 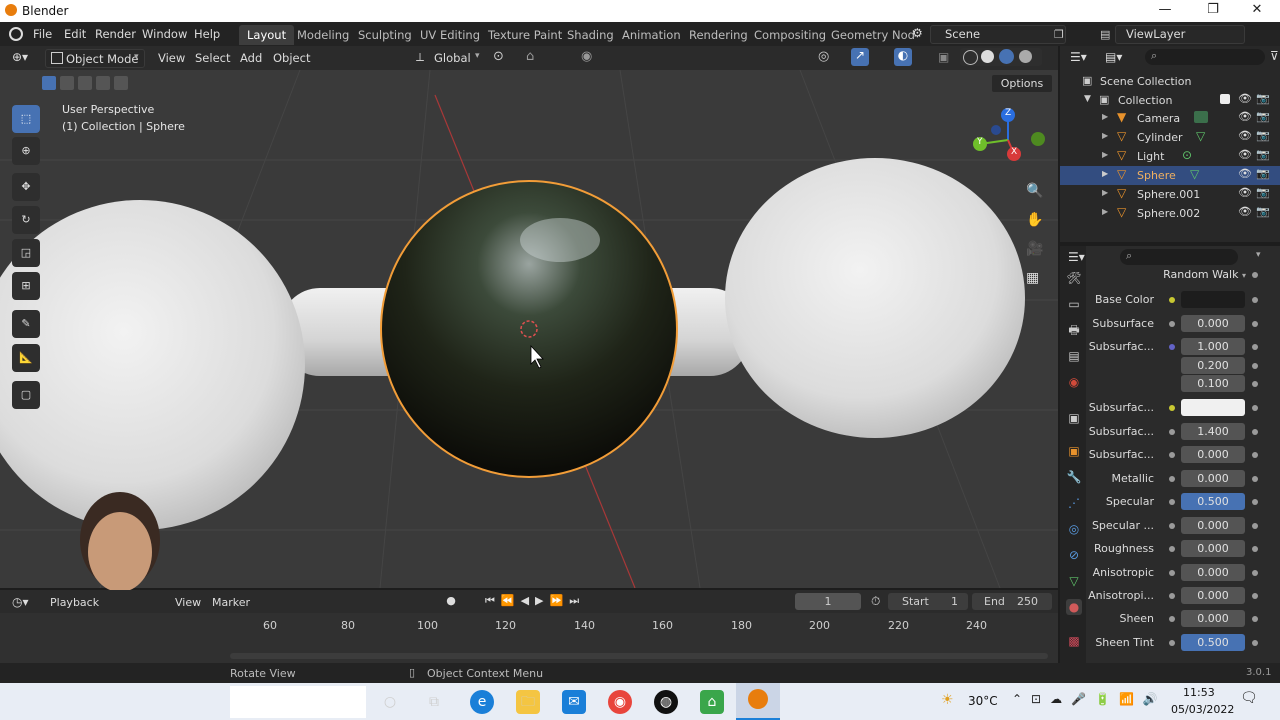 What do you see at coordinates (1074, 278) in the screenshot?
I see `tool-tab-icon: 🛠` at bounding box center [1074, 278].